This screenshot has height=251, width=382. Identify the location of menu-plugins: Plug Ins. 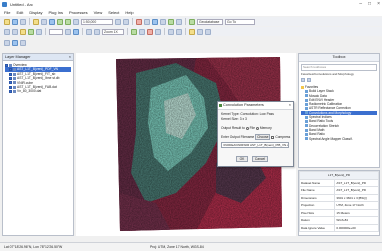
(55, 12).